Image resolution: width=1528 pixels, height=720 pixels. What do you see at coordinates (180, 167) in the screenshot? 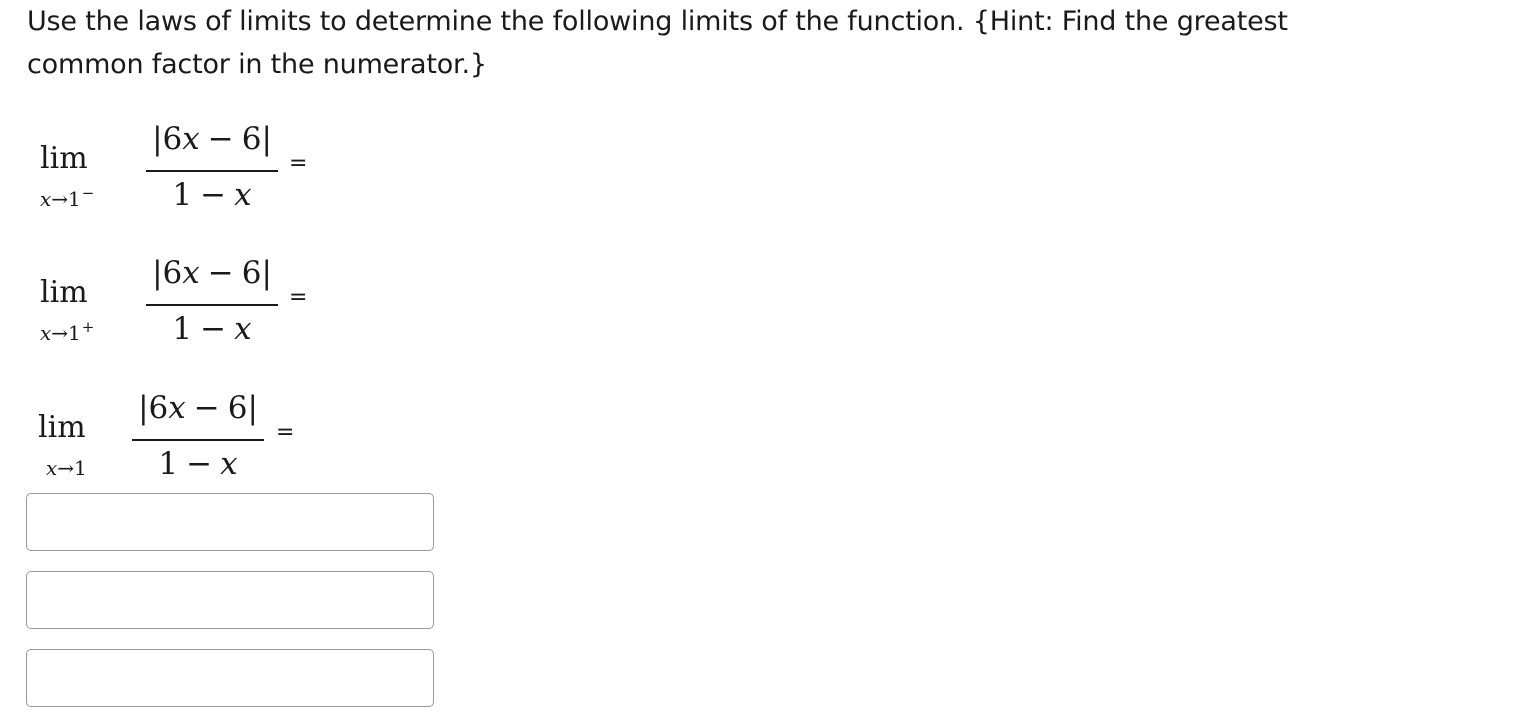
I see `limit-expression-left: lim x→1− |6x −6| 1− x =` at bounding box center [180, 167].